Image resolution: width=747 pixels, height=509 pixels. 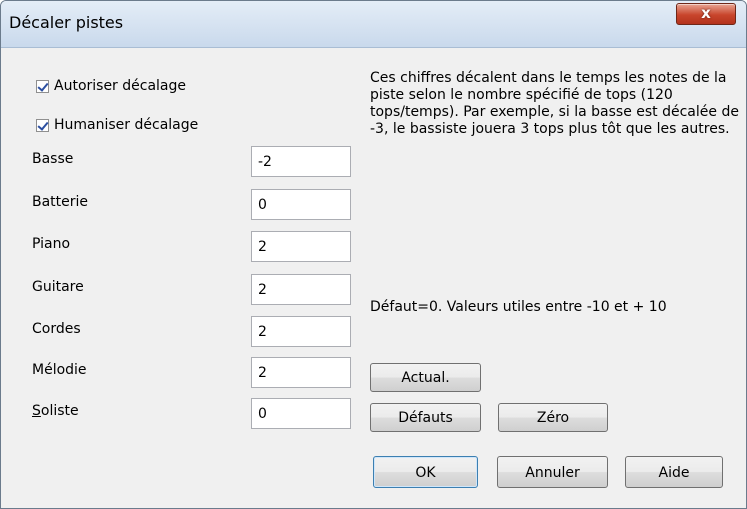 What do you see at coordinates (60, 202) in the screenshot?
I see `drums-label: Batterie` at bounding box center [60, 202].